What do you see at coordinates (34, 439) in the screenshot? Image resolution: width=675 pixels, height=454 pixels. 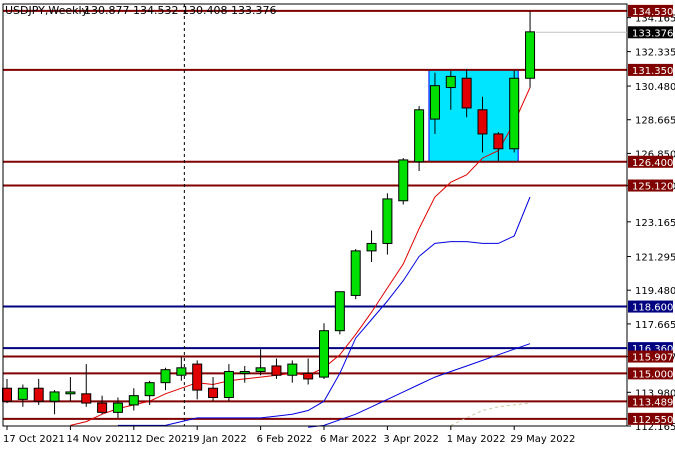 I see `x-tick-label: 17 Oct 2021` at bounding box center [34, 439].